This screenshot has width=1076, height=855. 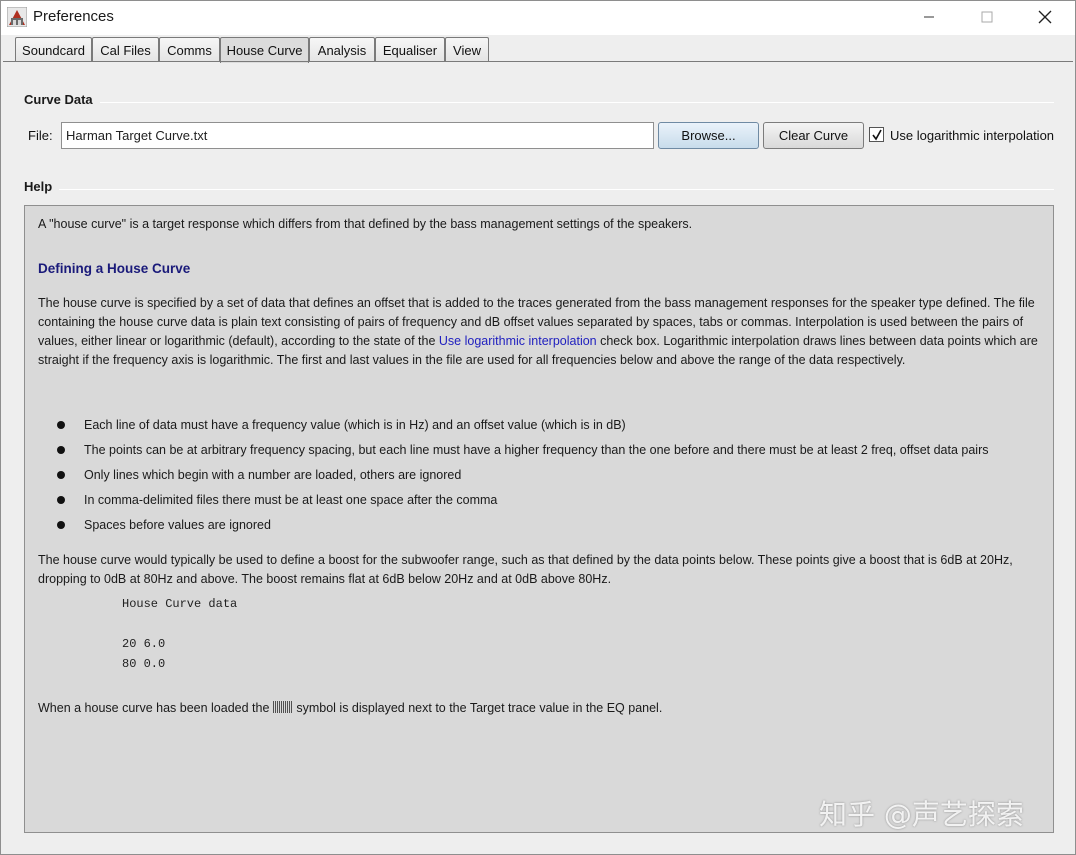 What do you see at coordinates (556, 189) in the screenshot?
I see `help-divider` at bounding box center [556, 189].